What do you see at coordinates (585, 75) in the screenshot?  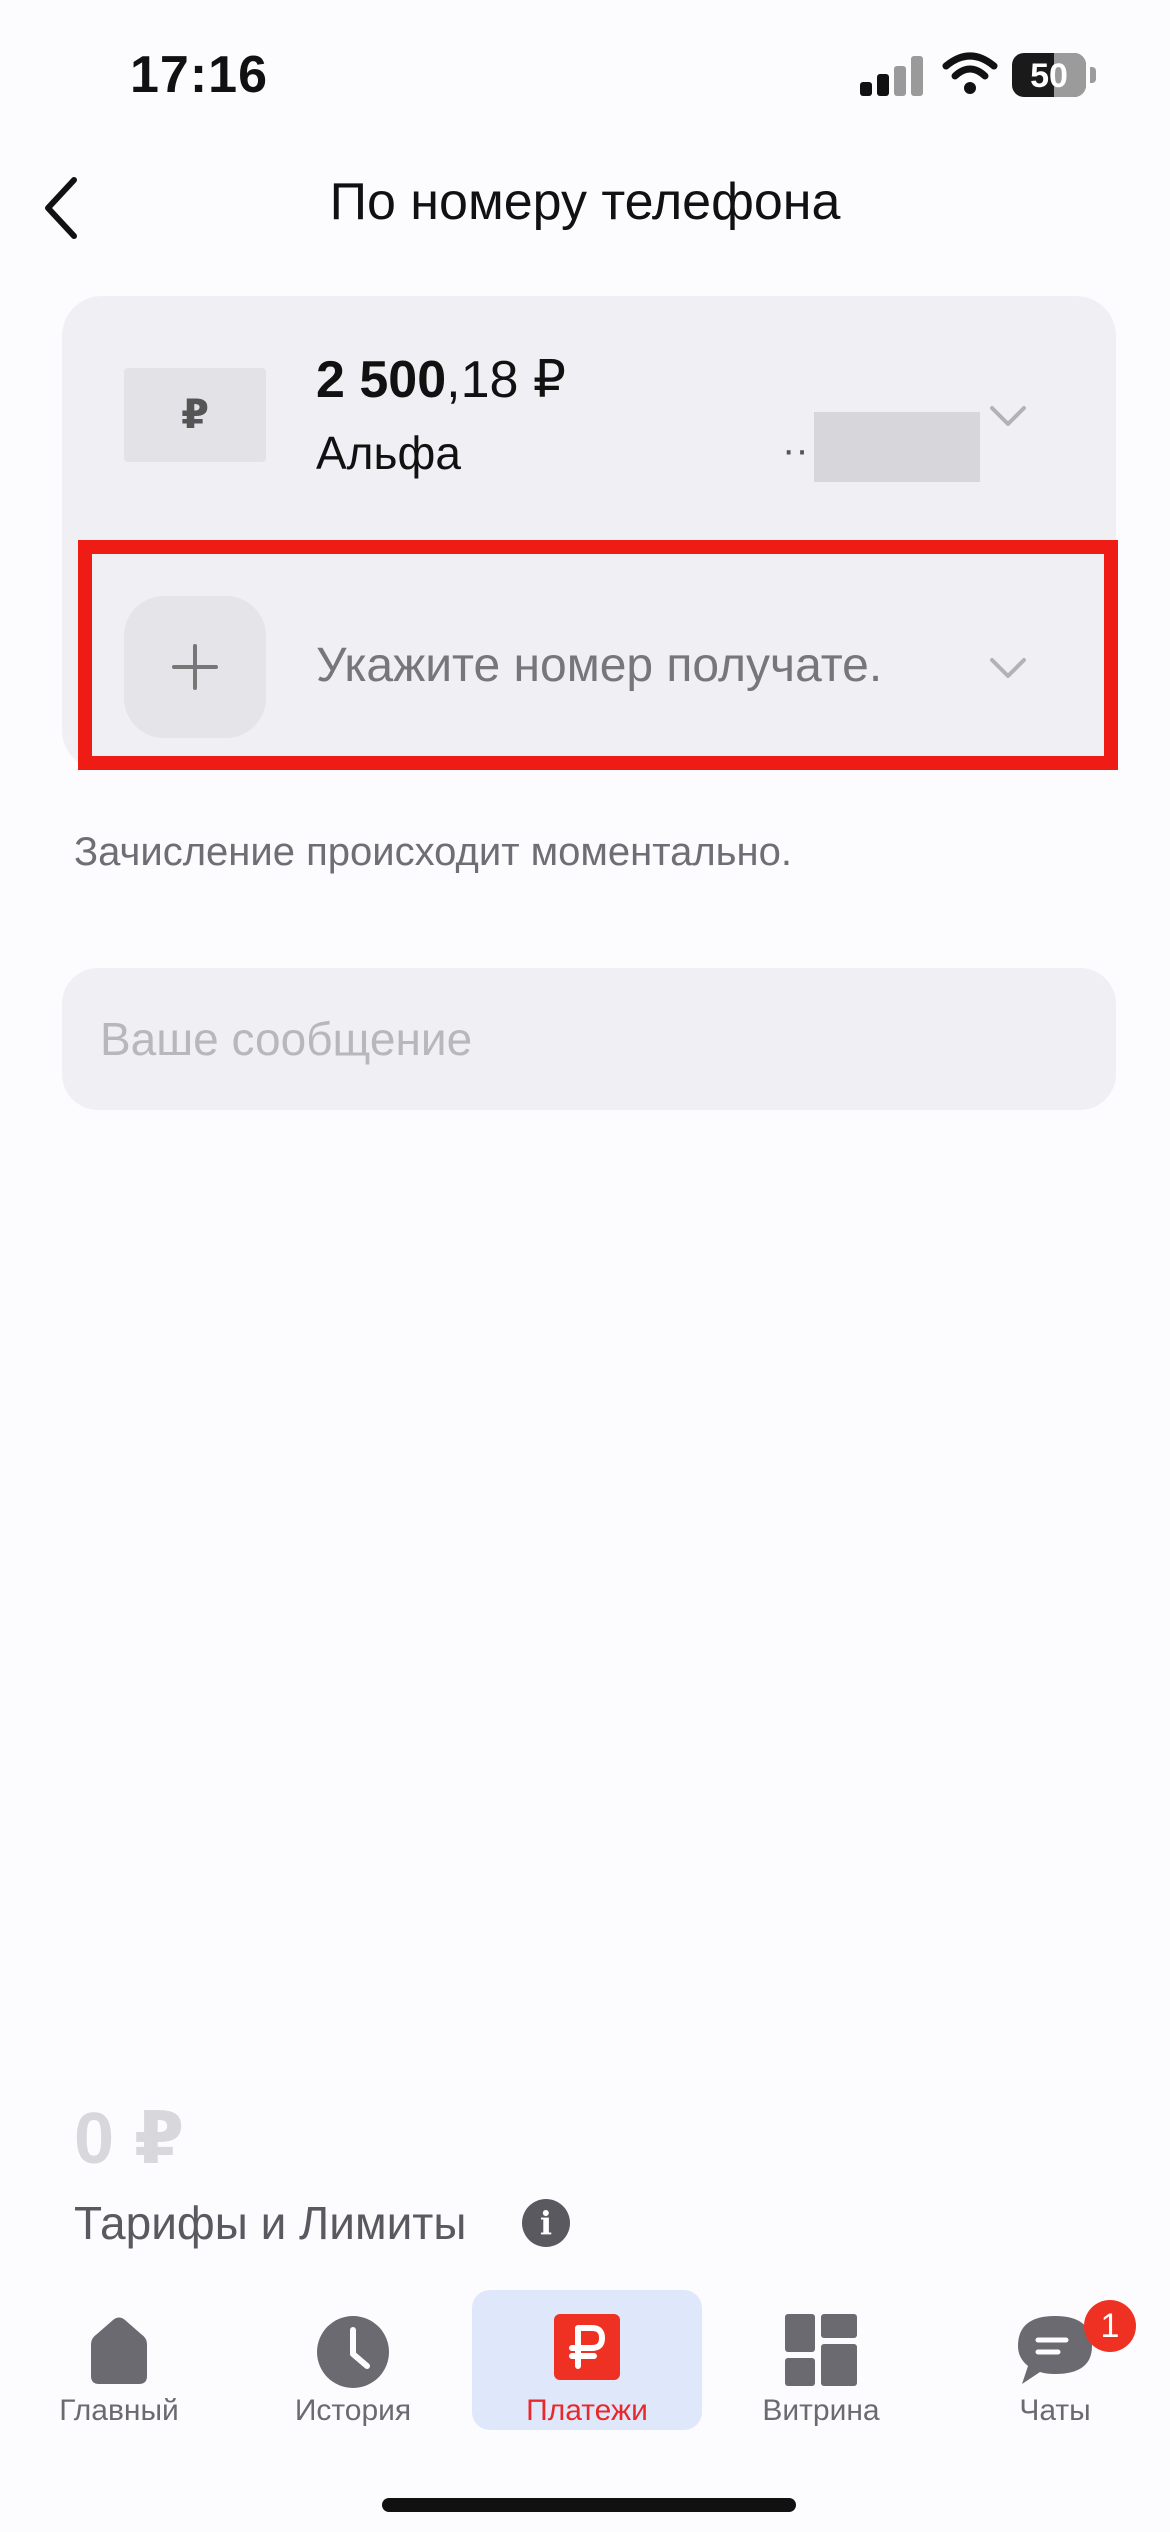 I see `status-bar: 17:16 50` at bounding box center [585, 75].